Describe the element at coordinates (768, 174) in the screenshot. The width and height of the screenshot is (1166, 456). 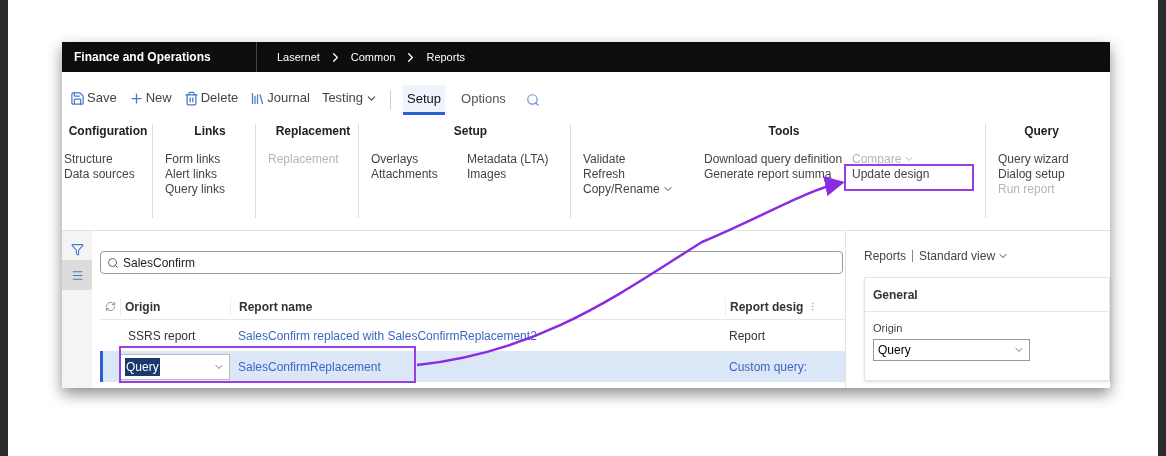
I see `ribbon-item: Generate report summa` at that location.